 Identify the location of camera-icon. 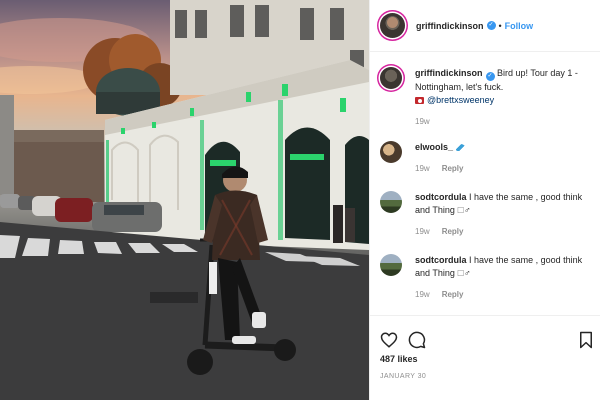
(419, 100).